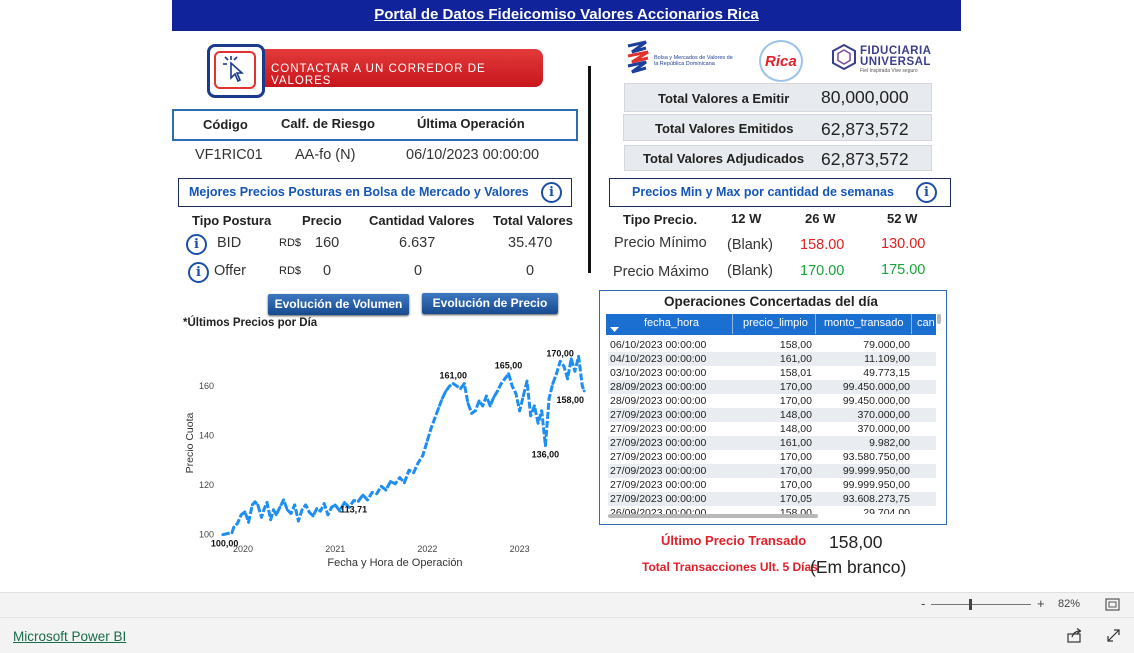 The image size is (1134, 653). Describe the element at coordinates (196, 244) in the screenshot. I see `bid-info-icon: i` at that location.